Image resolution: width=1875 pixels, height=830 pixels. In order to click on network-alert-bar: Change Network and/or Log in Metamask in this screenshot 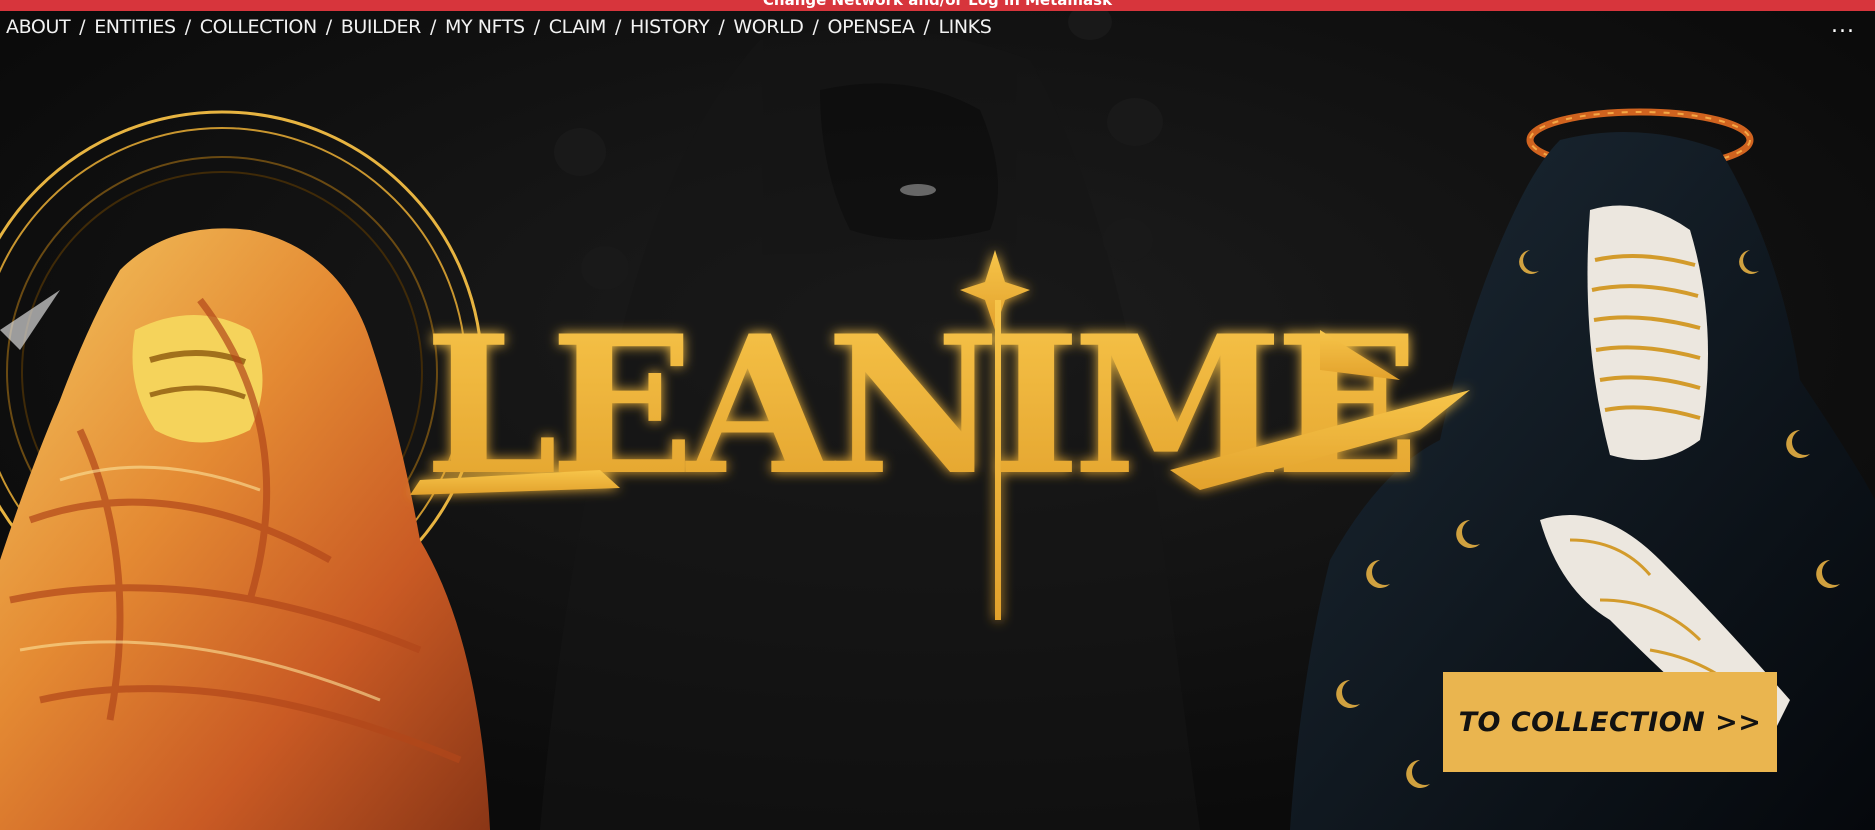, I will do `click(937, 5)`.